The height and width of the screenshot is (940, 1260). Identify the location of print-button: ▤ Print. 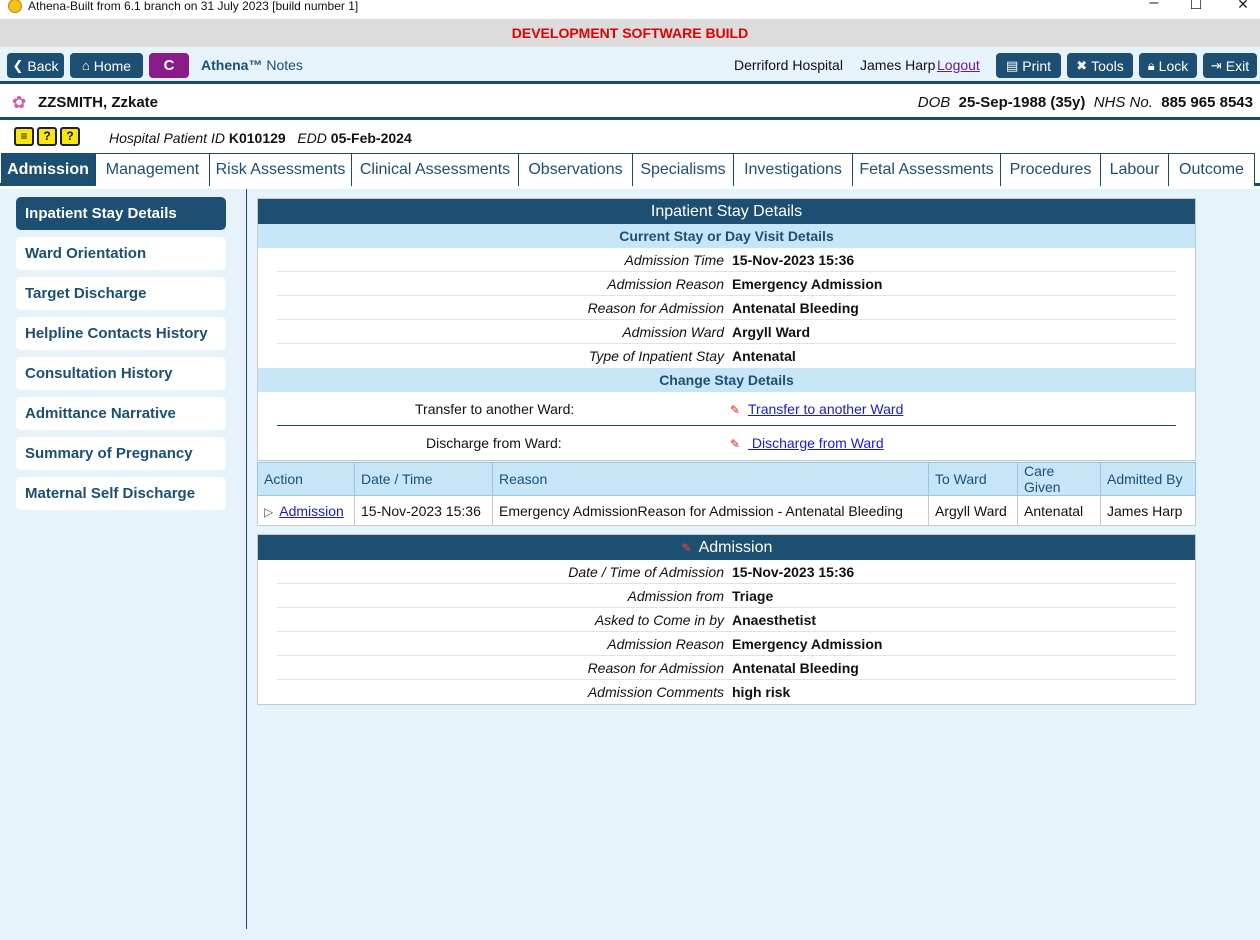
(1028, 65).